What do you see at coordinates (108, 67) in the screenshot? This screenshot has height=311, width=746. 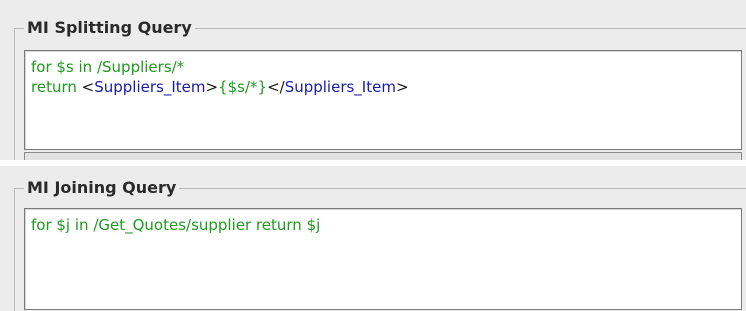 I see `code-token: for $s in /Suppliers/*` at bounding box center [108, 67].